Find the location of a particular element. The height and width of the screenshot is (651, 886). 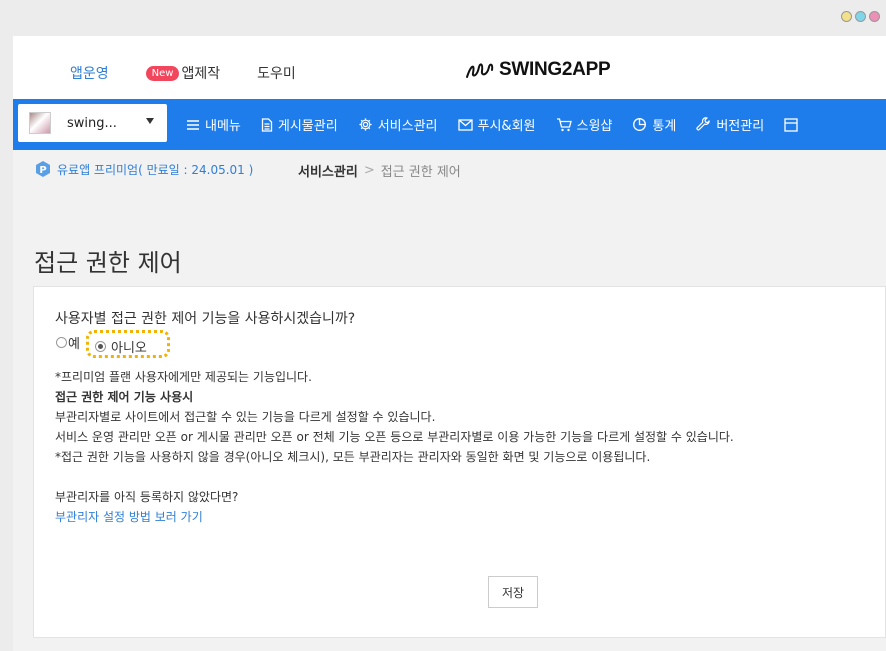

radio-no-selected is located at coordinates (100, 346).